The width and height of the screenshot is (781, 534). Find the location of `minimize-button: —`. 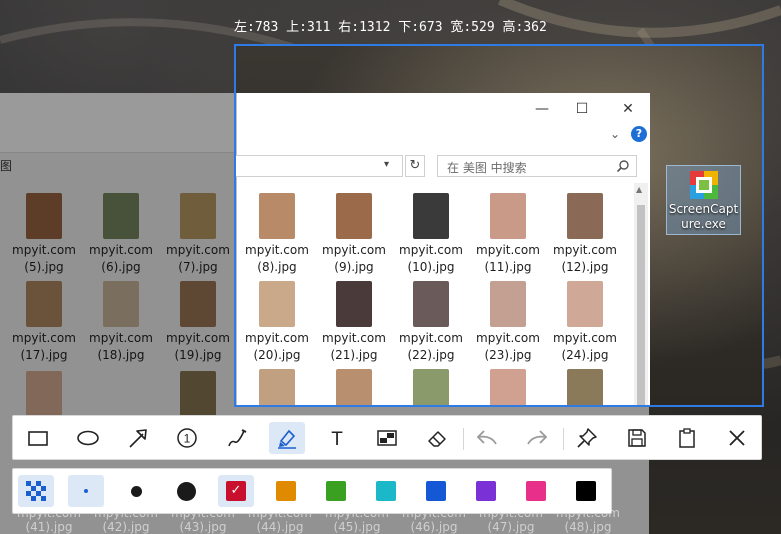

minimize-button: — is located at coordinates (542, 109).